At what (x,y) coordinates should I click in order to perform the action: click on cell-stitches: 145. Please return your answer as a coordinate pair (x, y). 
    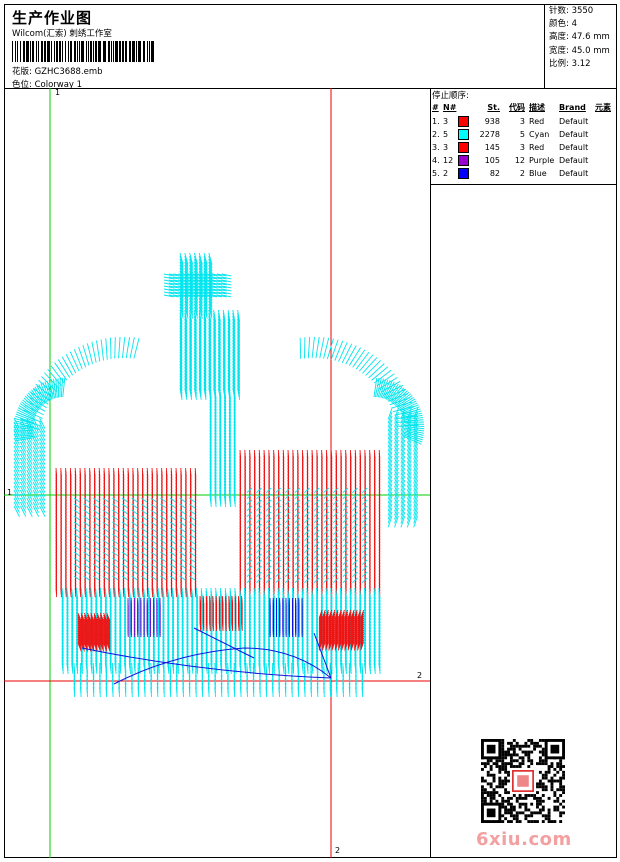
    Looking at the image, I should click on (487, 147).